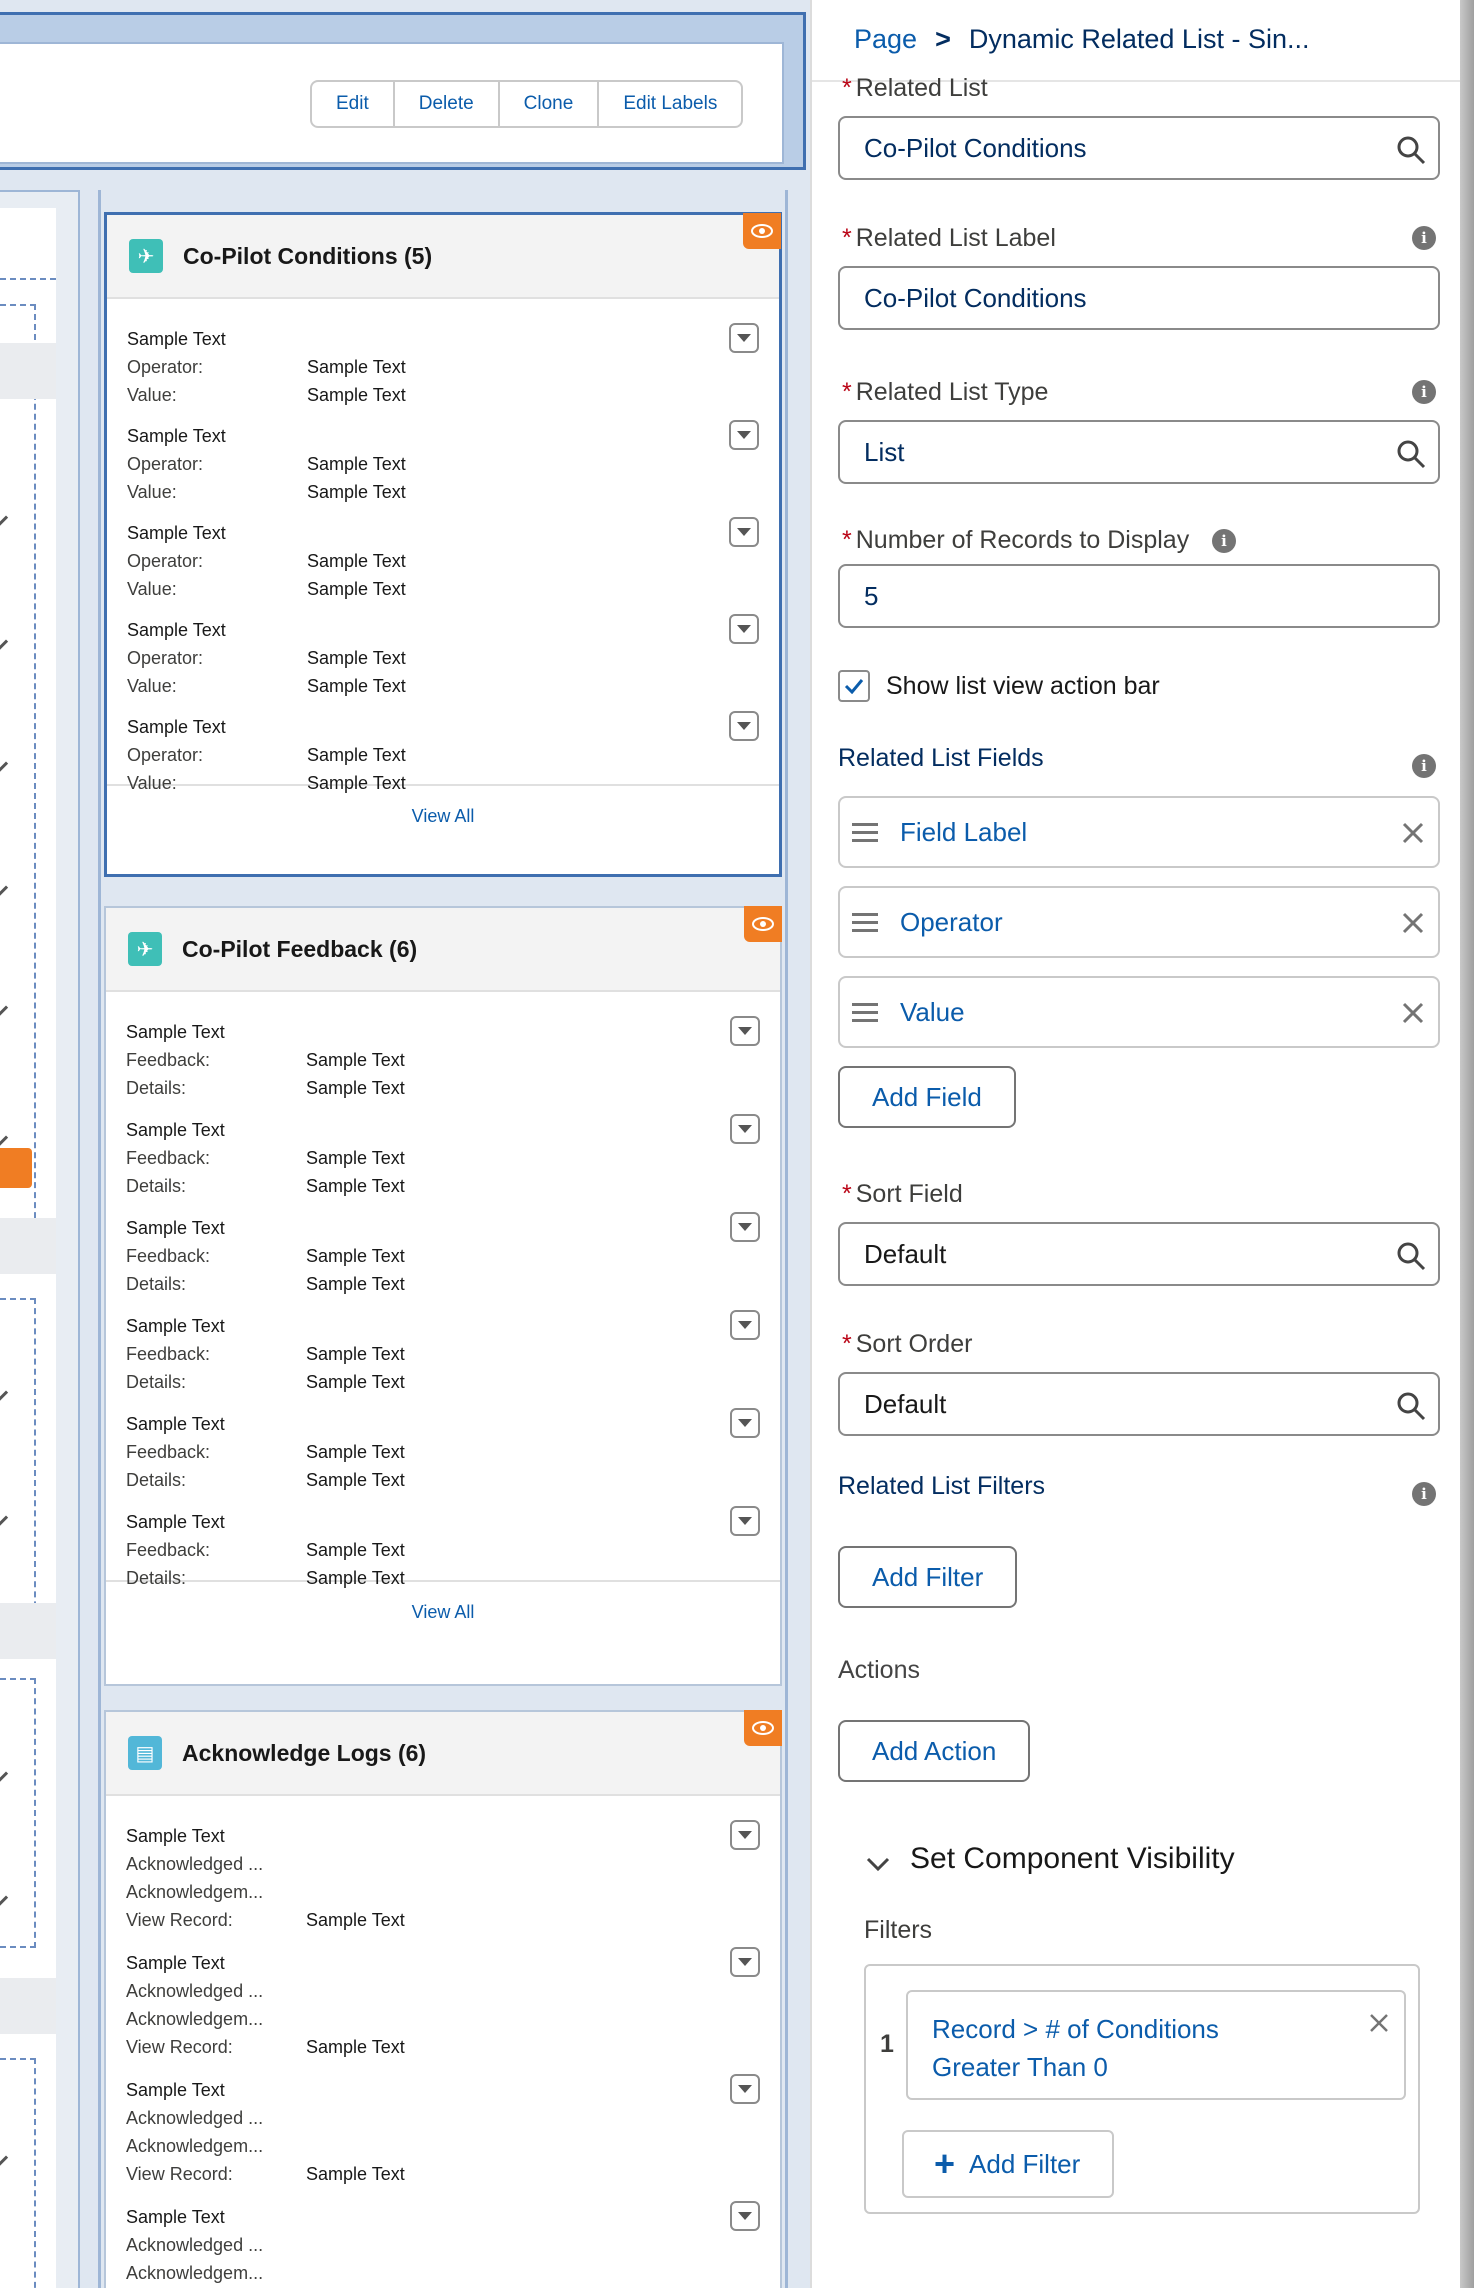 This screenshot has width=1474, height=2288. What do you see at coordinates (443, 950) in the screenshot?
I see `card-header: ✈ Co-Pilot Feedback (6)` at bounding box center [443, 950].